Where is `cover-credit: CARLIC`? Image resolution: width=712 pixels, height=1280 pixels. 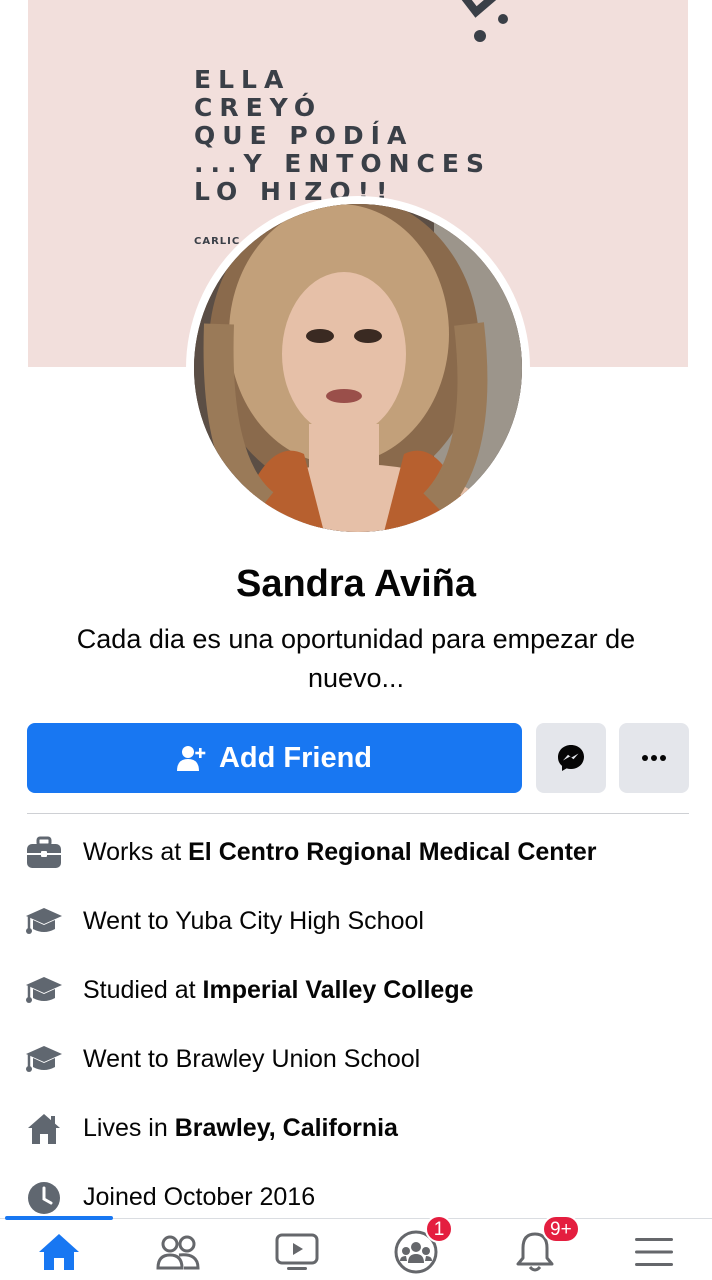
cover-credit: CARLIC is located at coordinates (217, 241).